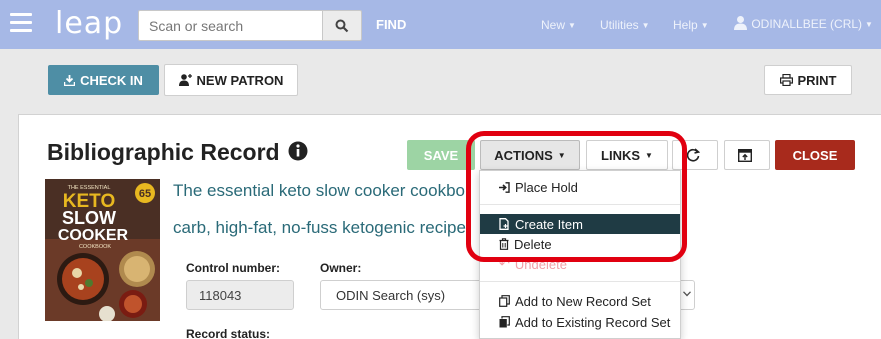  Describe the element at coordinates (807, 24) in the screenshot. I see `user-name: ODINALLBEE (CRL)` at that location.